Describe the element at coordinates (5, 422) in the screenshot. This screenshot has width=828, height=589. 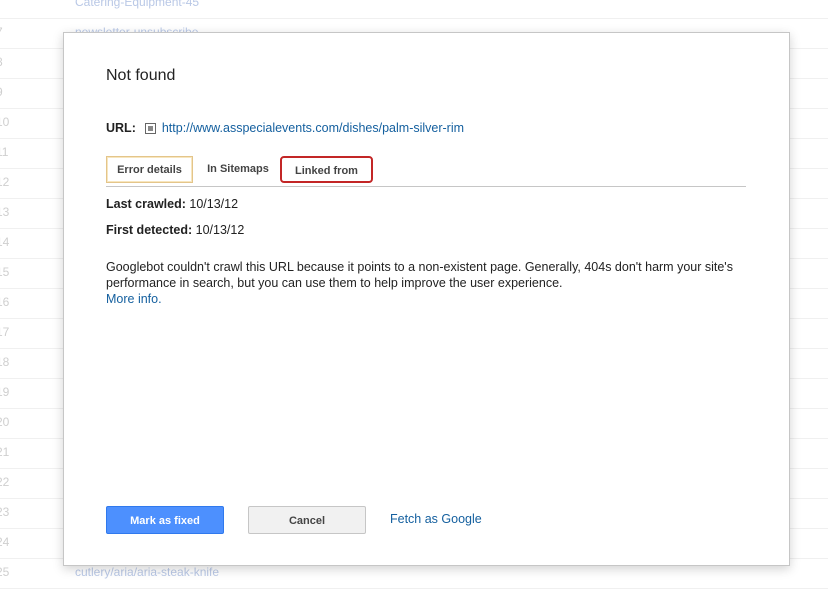
I see `row-number: 20` at that location.